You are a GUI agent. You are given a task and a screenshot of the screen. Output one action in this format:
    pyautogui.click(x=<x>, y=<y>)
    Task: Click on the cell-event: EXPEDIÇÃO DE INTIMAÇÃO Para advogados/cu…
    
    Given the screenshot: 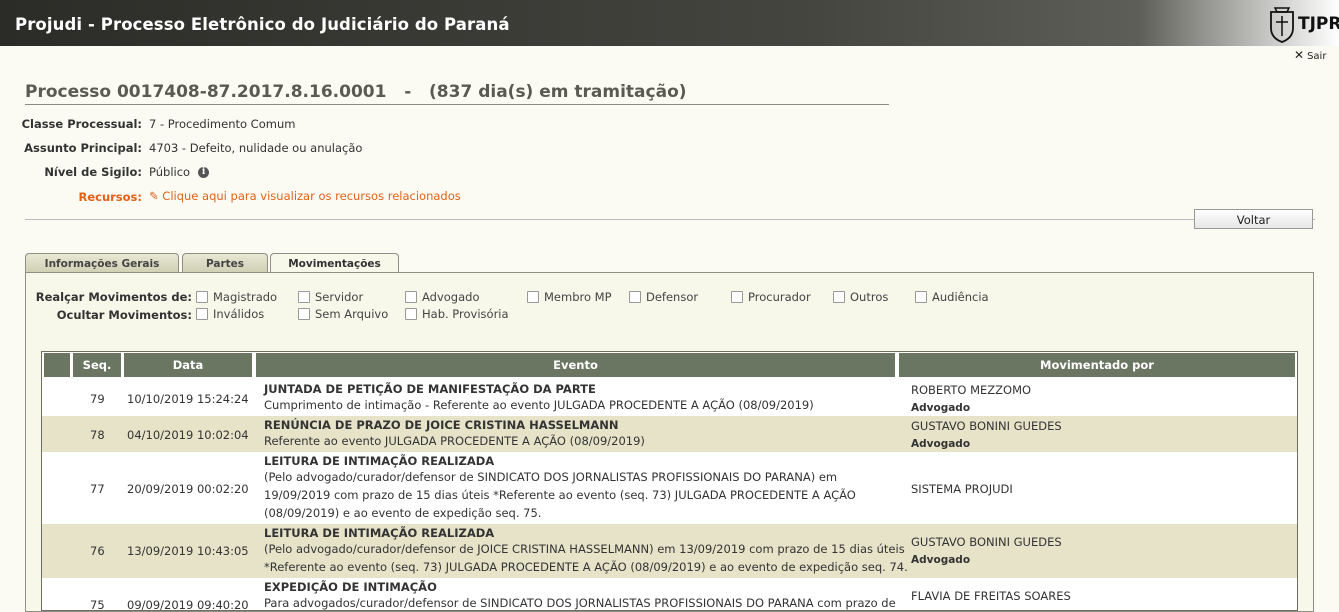 What is the action you would take?
    pyautogui.click(x=580, y=596)
    